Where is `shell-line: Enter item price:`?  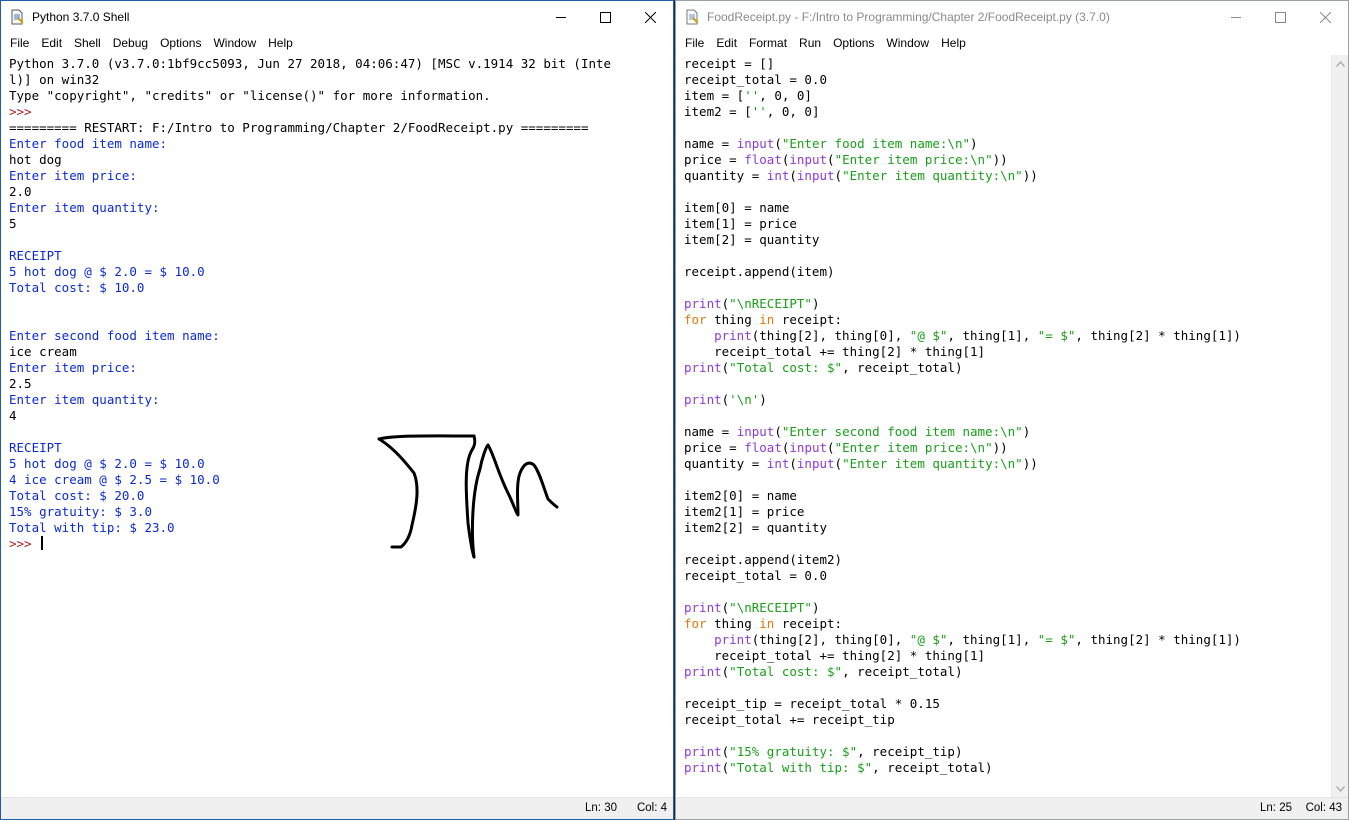
shell-line: Enter item price: is located at coordinates (73, 367).